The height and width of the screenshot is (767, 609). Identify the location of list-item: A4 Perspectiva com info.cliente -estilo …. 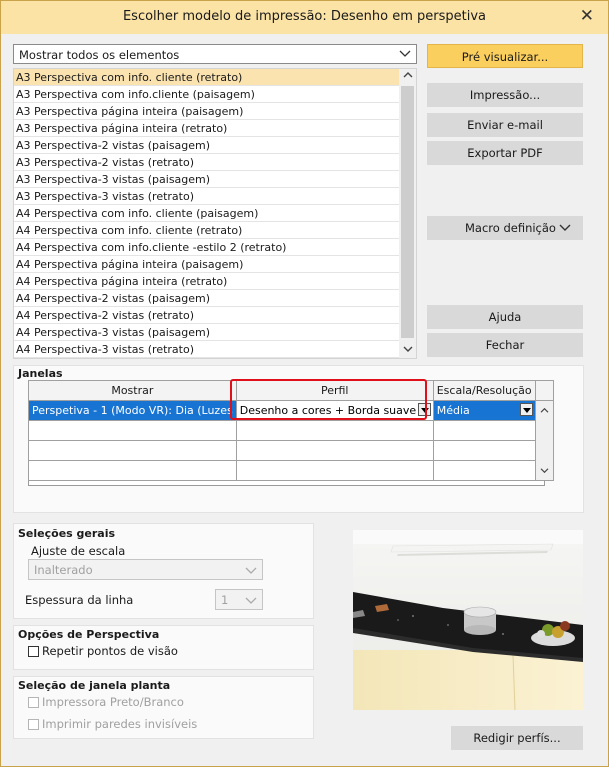
(215, 247).